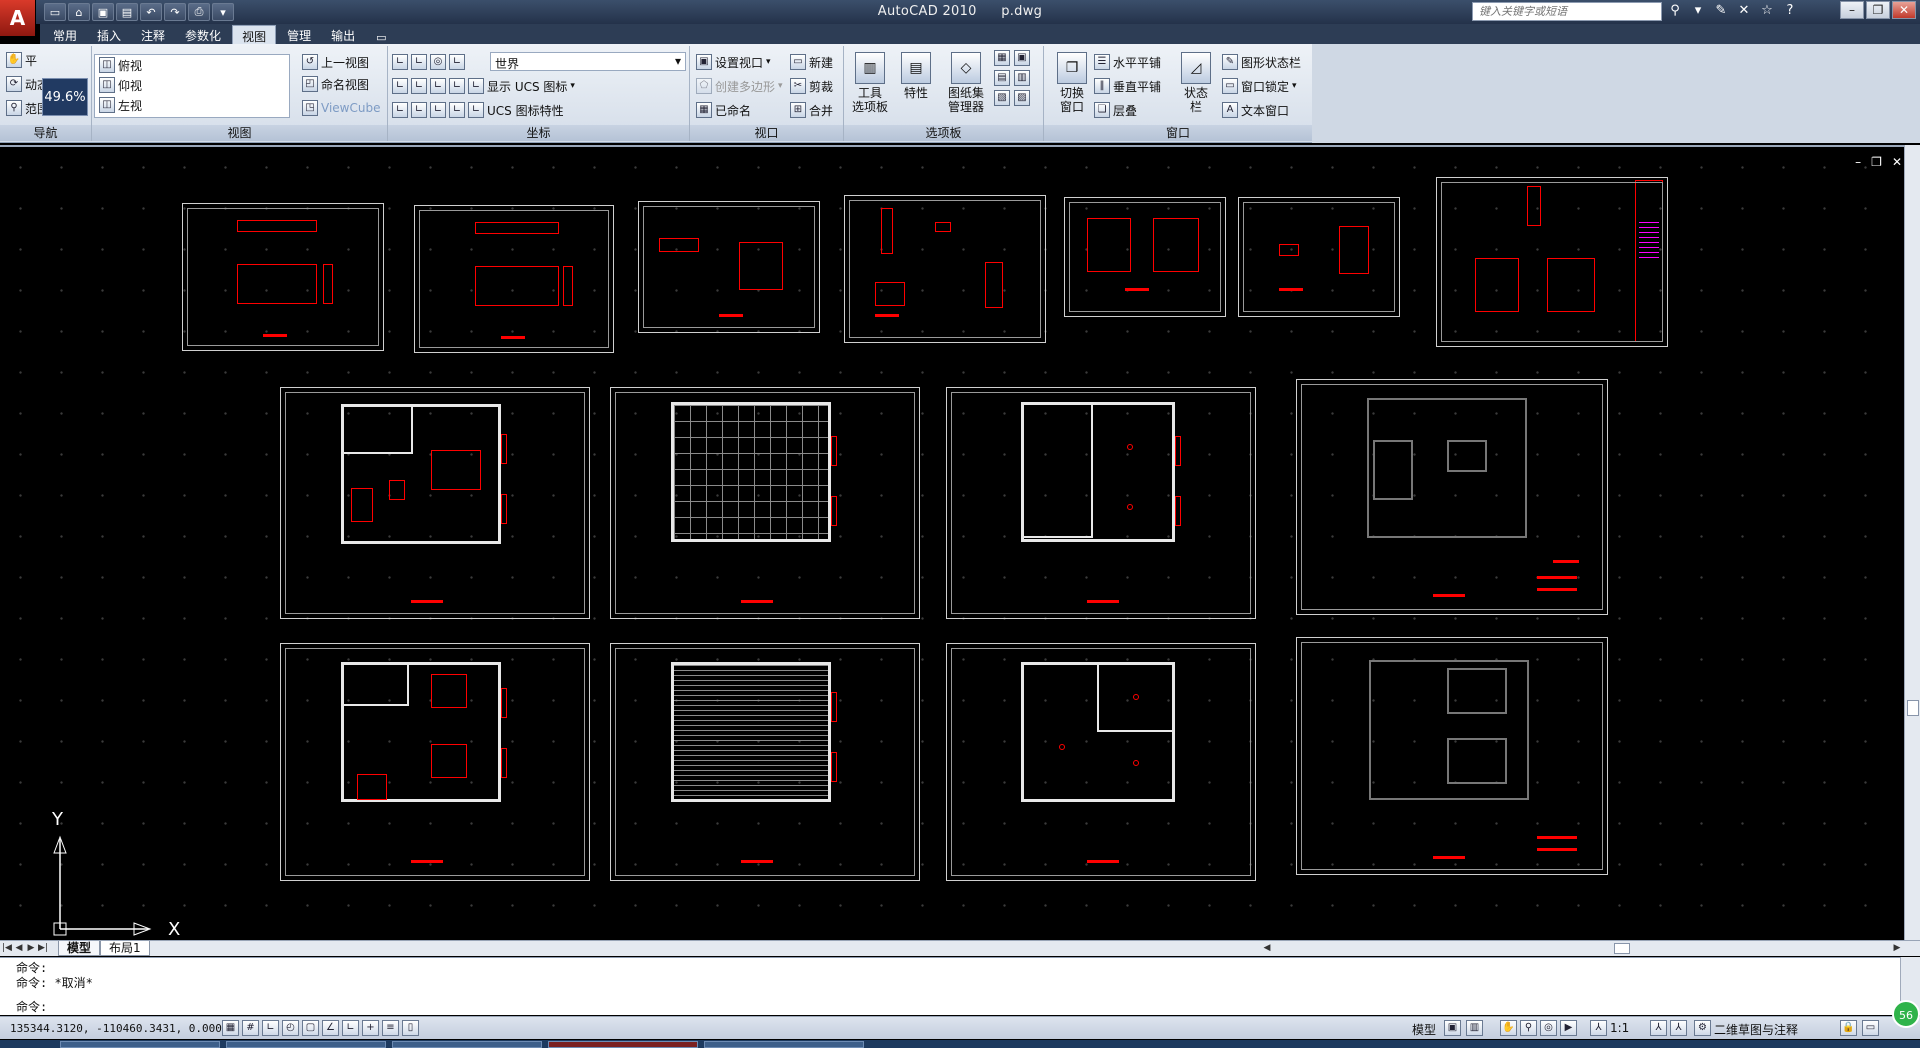  I want to click on named-views-button: ◰ 命名视图, so click(335, 84).